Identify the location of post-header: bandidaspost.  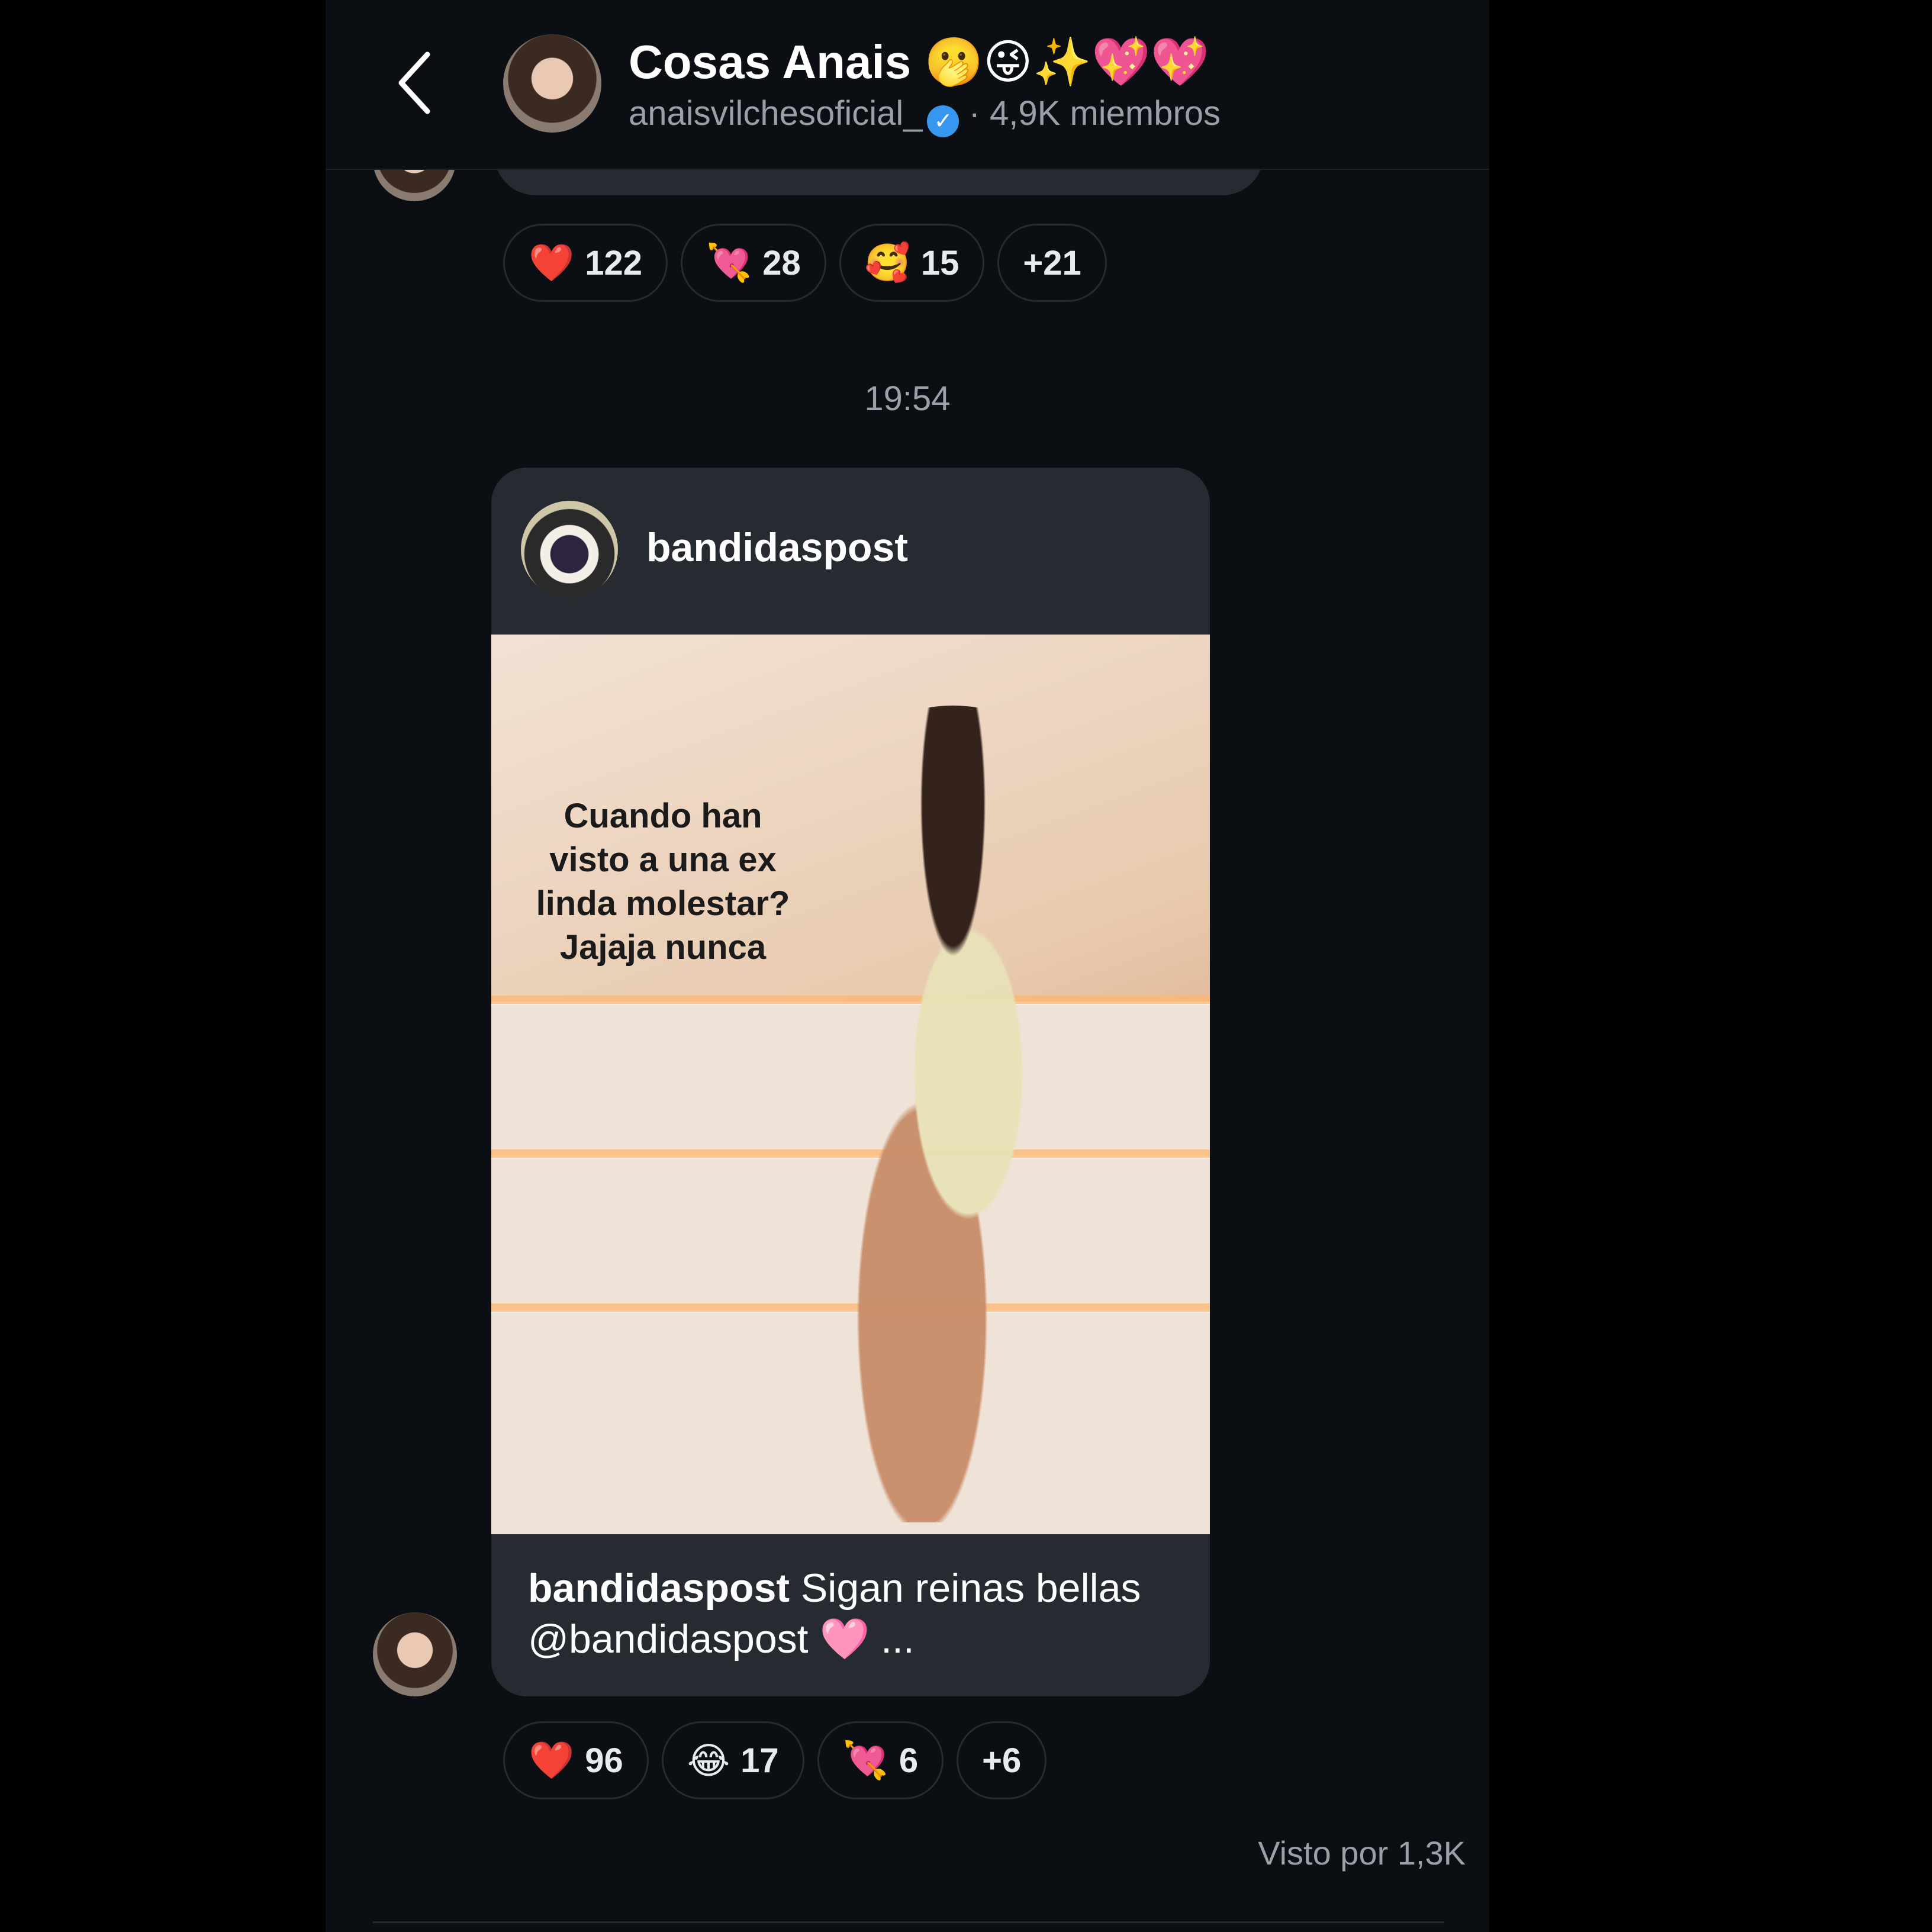
(851, 552).